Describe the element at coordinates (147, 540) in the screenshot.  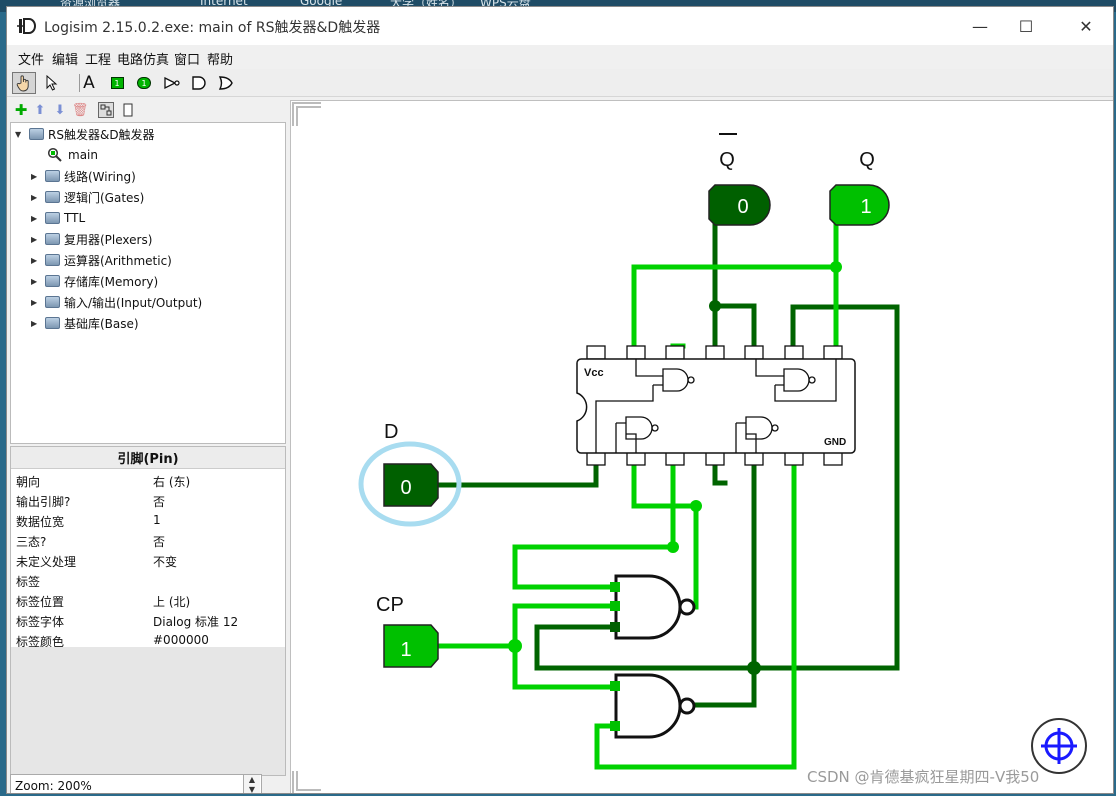
I see `prop-row-tristate: 三态? 否` at that location.